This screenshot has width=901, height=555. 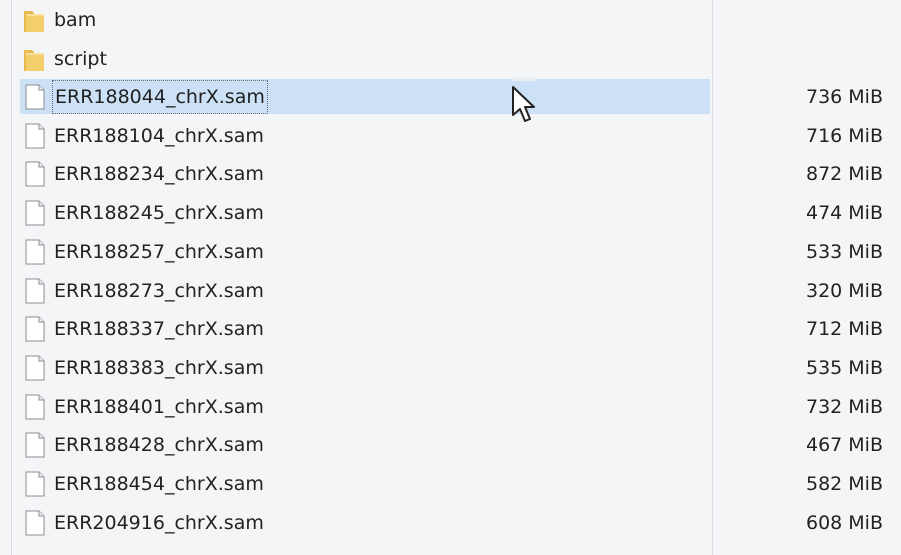 What do you see at coordinates (455, 291) in the screenshot?
I see `file-row: ERR188273_chrX.sam 320 MiB` at bounding box center [455, 291].